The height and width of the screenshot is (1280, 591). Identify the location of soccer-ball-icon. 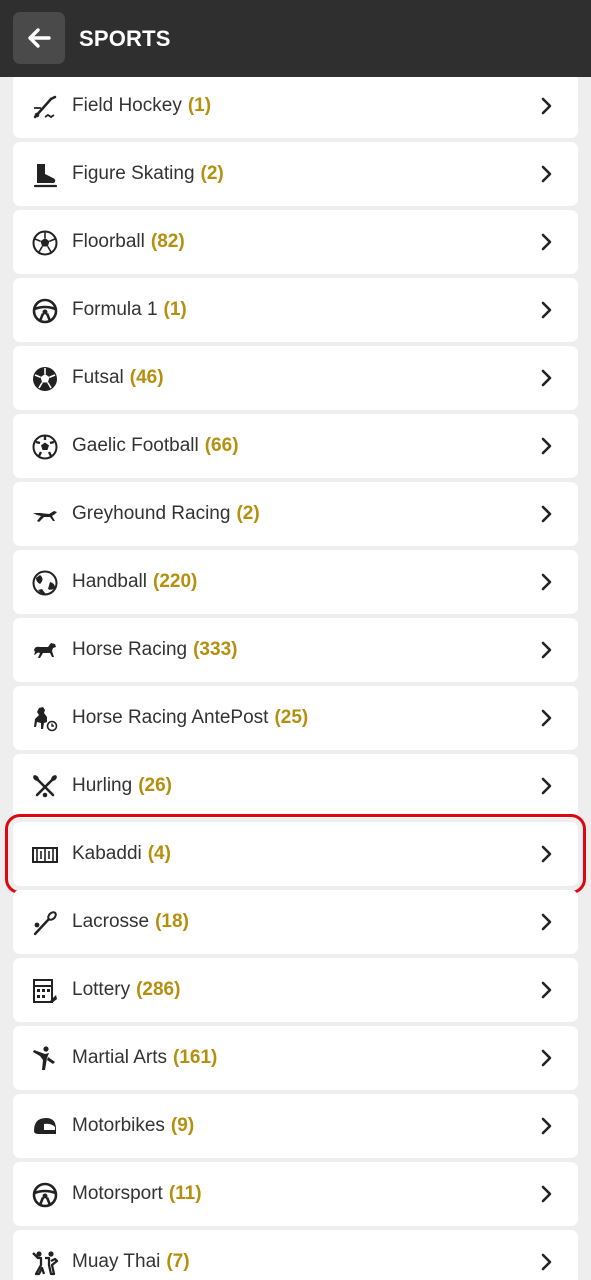
(45, 447).